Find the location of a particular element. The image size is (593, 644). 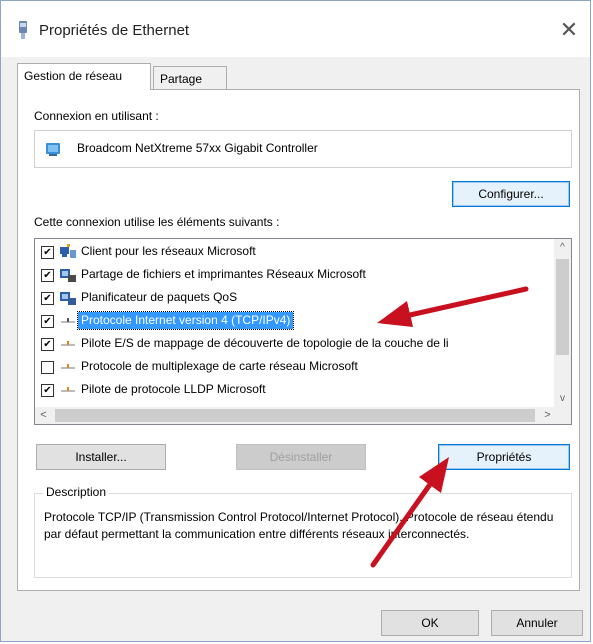

vertical-scroll-thumb is located at coordinates (562, 307).